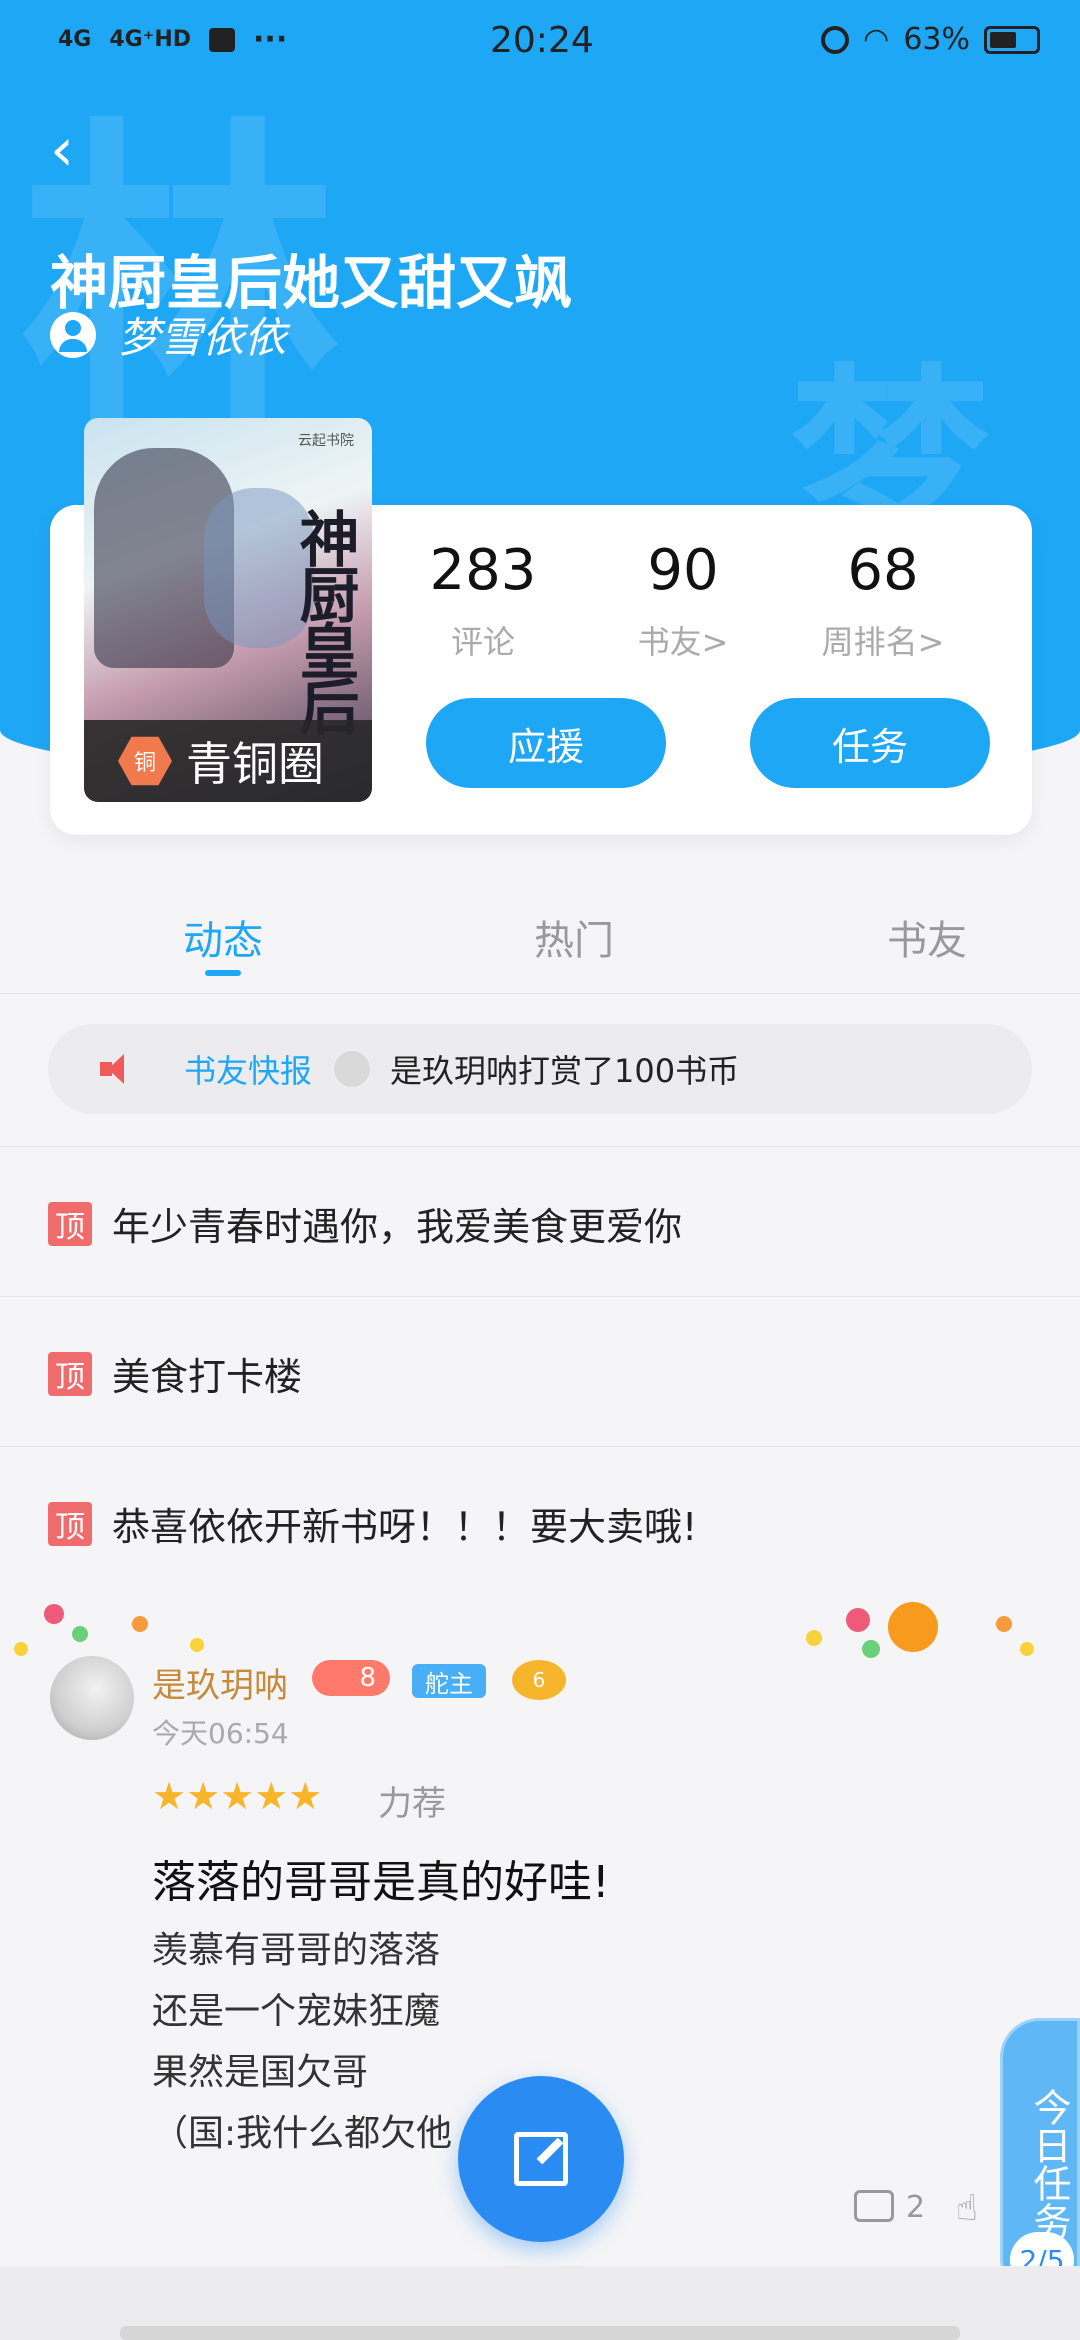 This screenshot has width=1080, height=2340. I want to click on signal-icon: 4G, so click(75, 39).